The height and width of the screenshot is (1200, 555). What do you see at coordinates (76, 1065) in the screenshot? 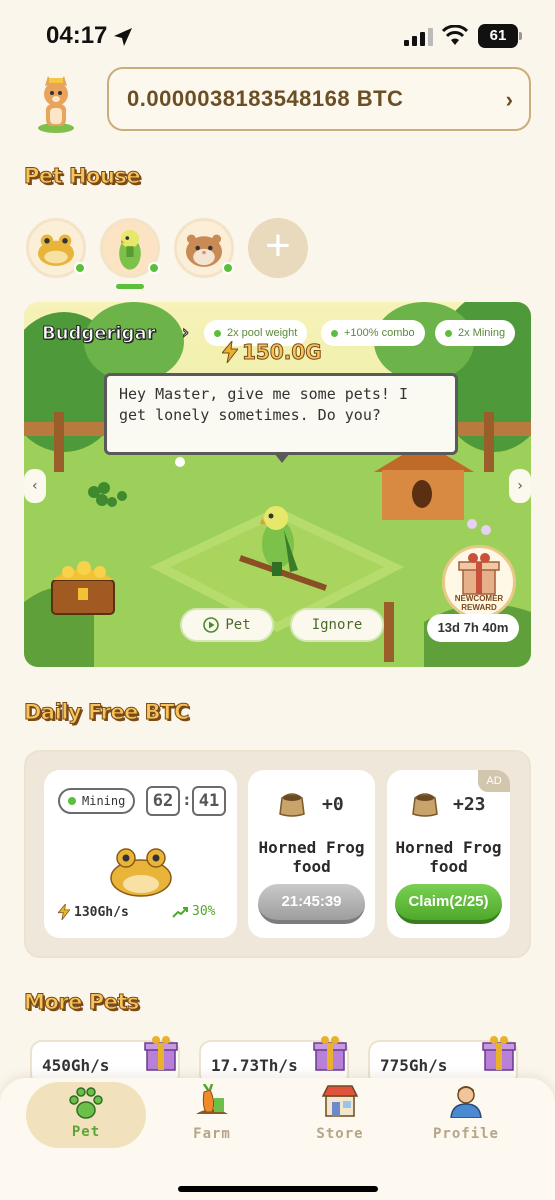
I see `more-pet-hashrate: 450Gh/s` at bounding box center [76, 1065].